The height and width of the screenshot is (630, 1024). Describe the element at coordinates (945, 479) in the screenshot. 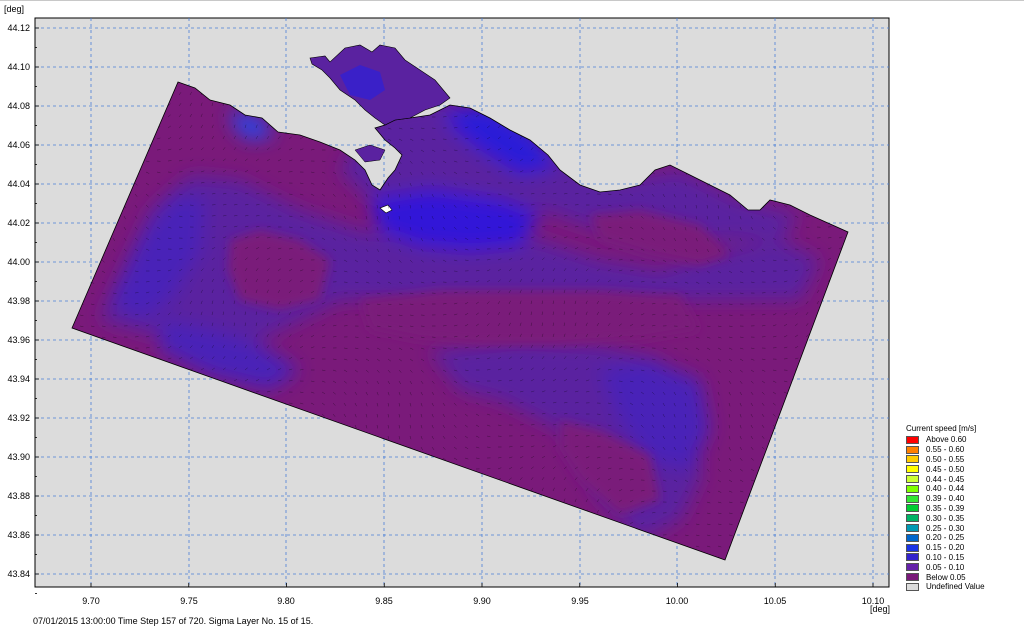

I see `legend-item-label: 0.44 - 0.45` at that location.